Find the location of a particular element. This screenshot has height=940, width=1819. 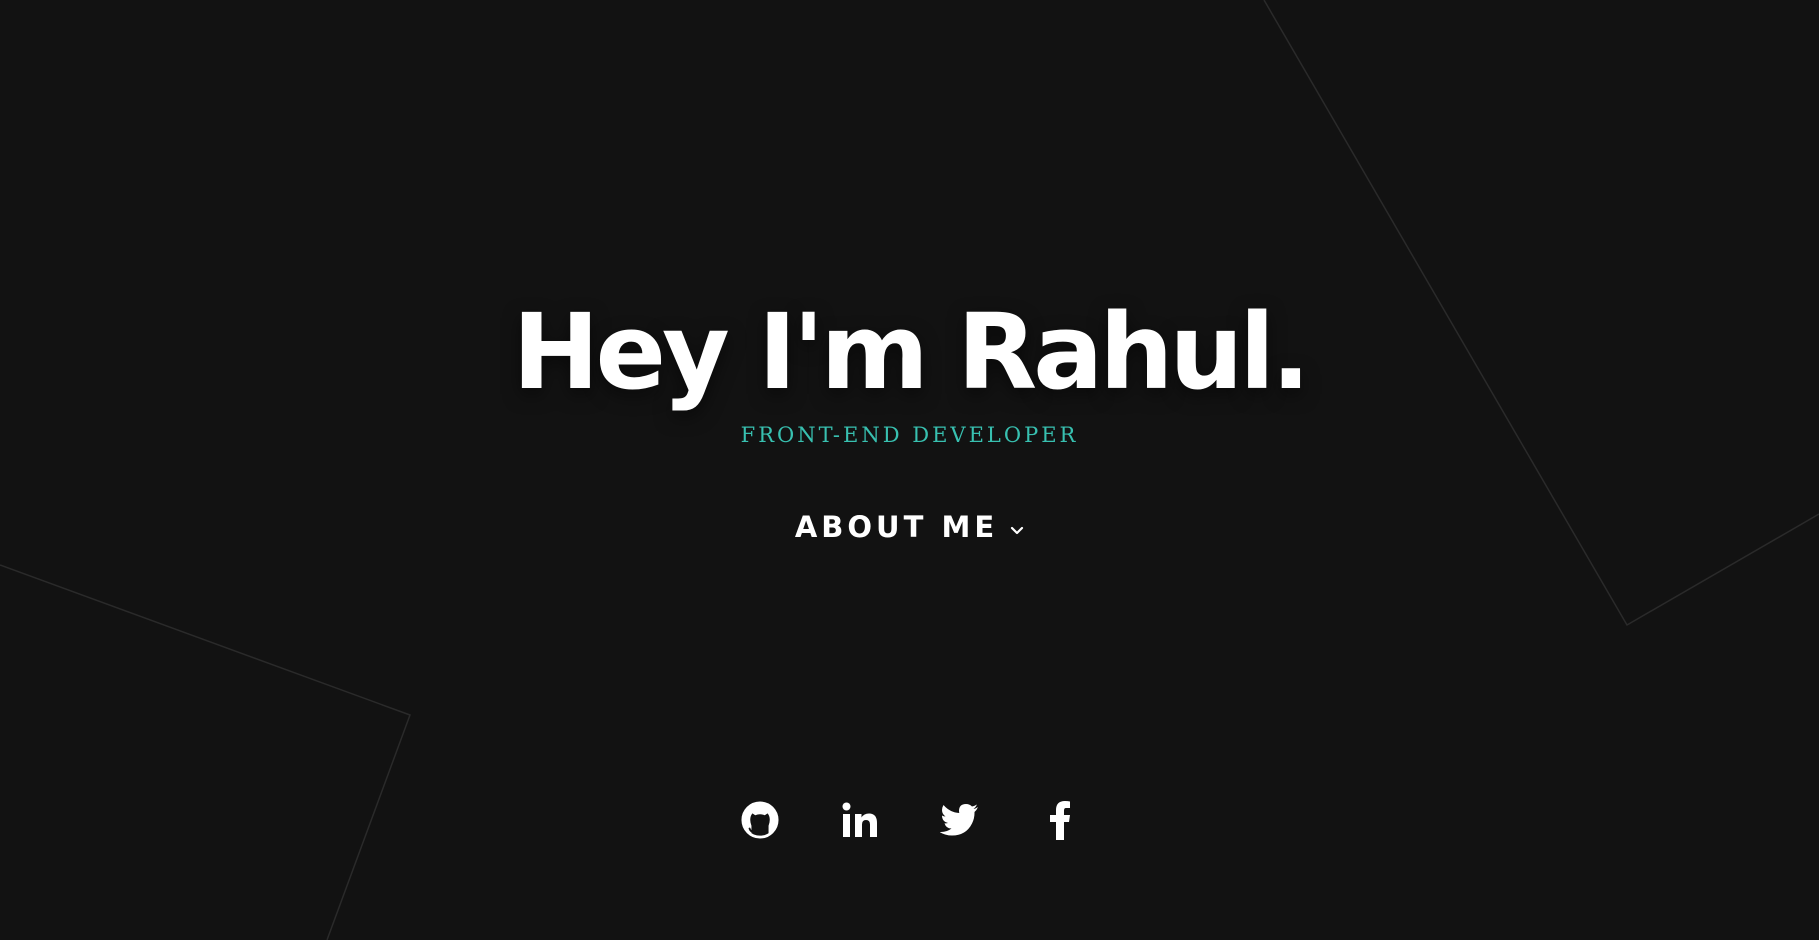

github-icon is located at coordinates (759, 820).